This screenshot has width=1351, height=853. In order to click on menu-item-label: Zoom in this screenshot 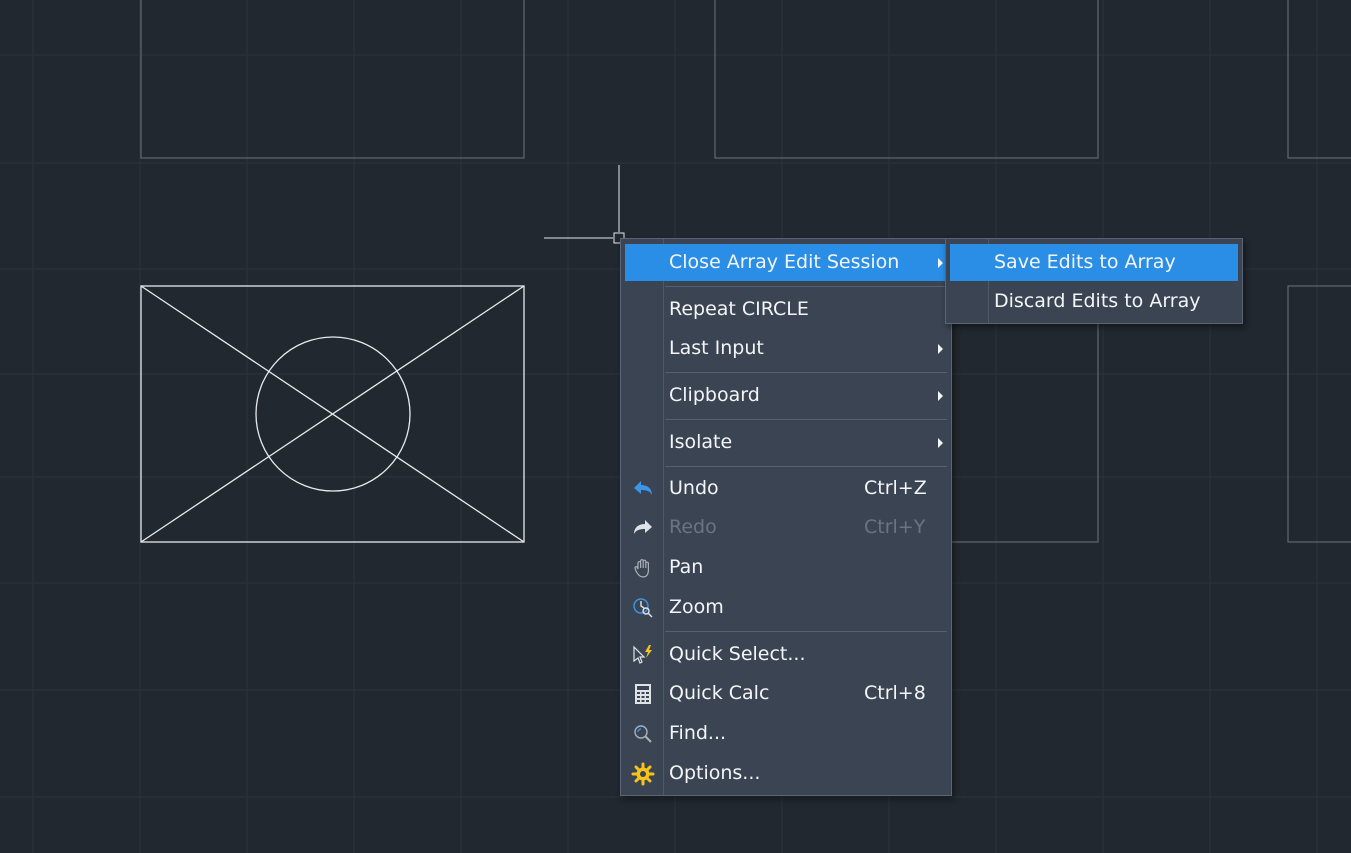, I will do `click(696, 607)`.